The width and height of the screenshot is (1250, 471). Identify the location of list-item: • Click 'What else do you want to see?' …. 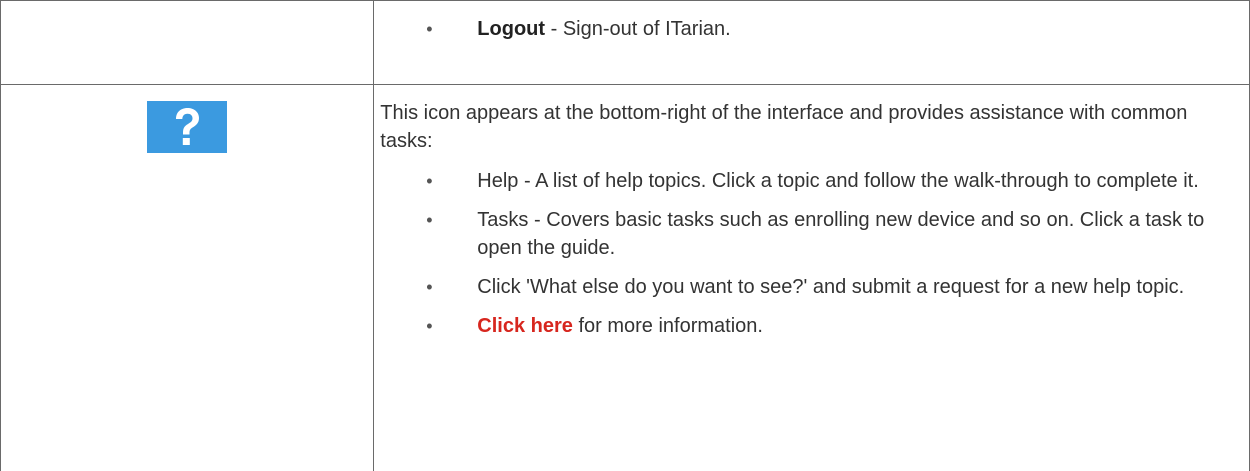
(811, 287).